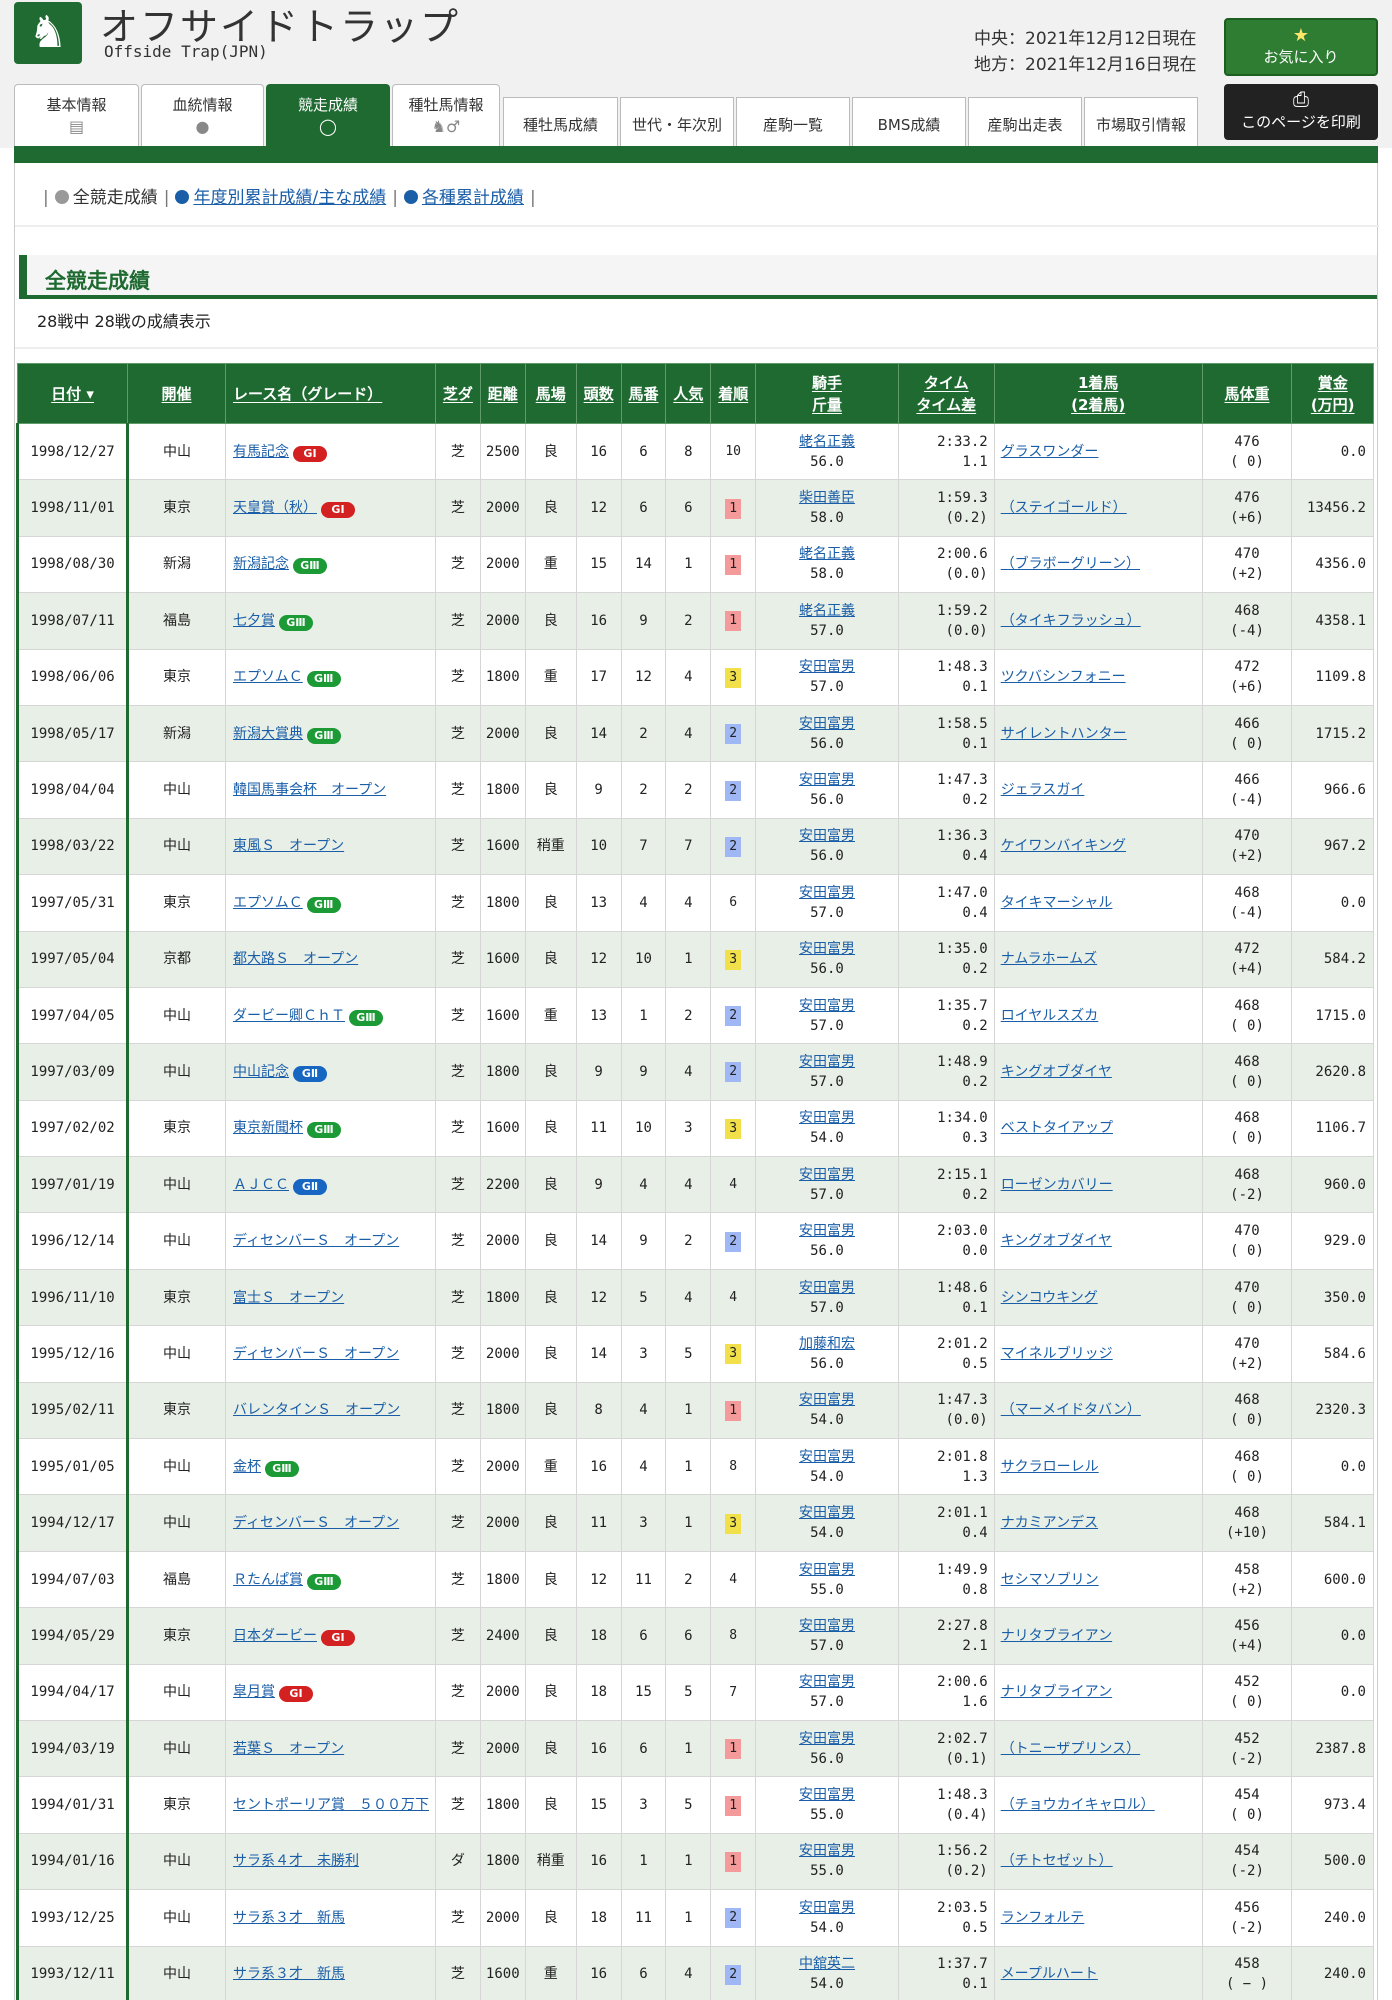 The width and height of the screenshot is (1392, 2000). I want to click on winner-link: サクラローレル, so click(1050, 1467).